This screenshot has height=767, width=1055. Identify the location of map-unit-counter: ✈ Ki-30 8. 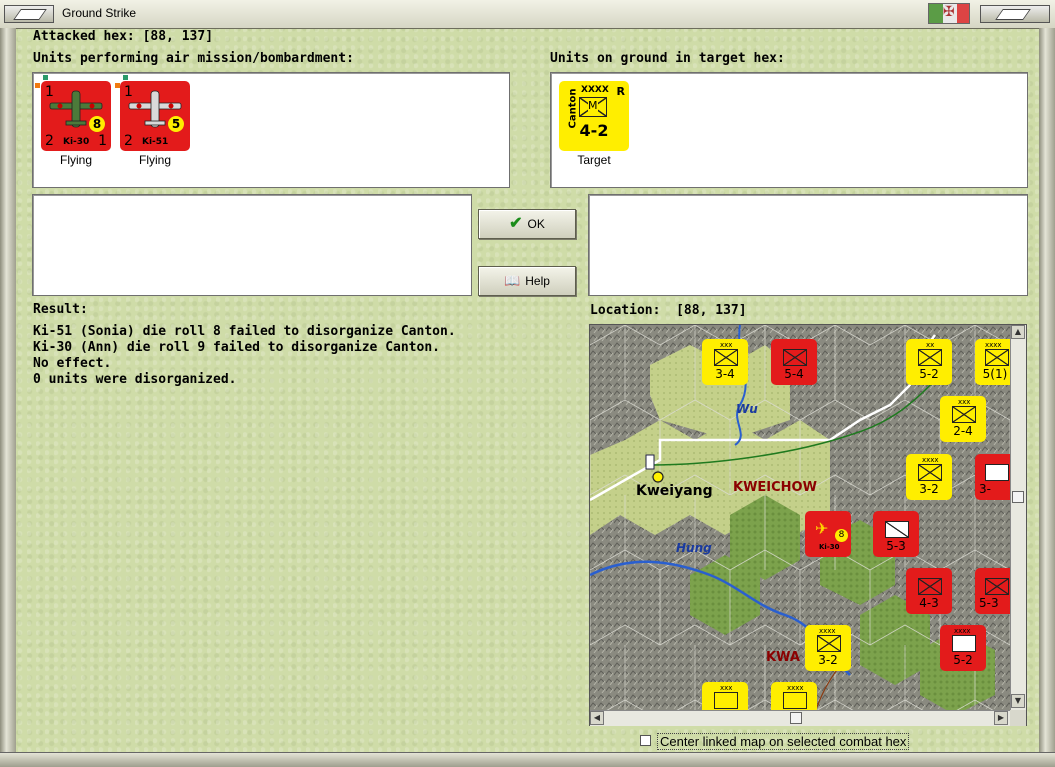
(828, 534).